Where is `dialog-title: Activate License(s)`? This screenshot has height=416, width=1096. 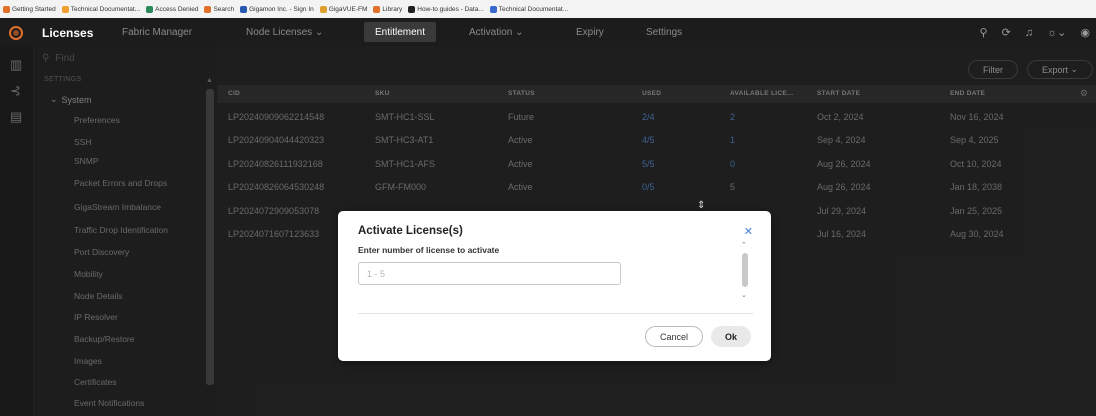 dialog-title: Activate License(s) is located at coordinates (410, 231).